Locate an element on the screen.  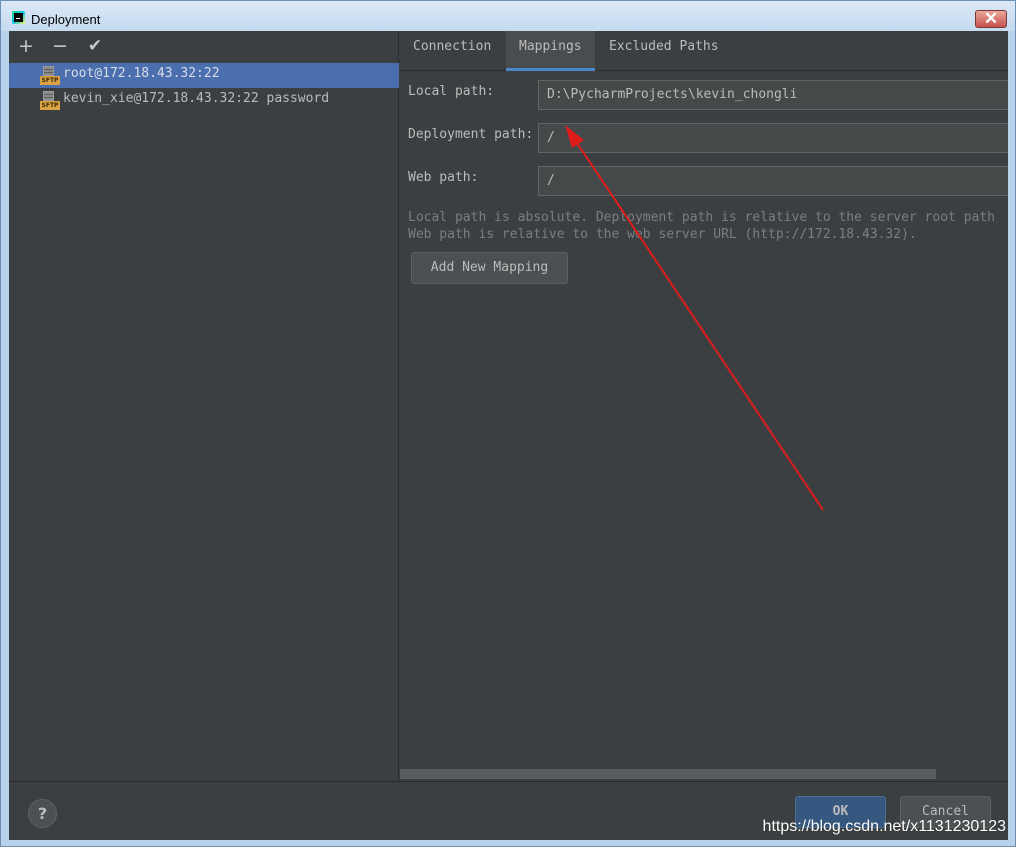
horizontal-scrollbar is located at coordinates (668, 774).